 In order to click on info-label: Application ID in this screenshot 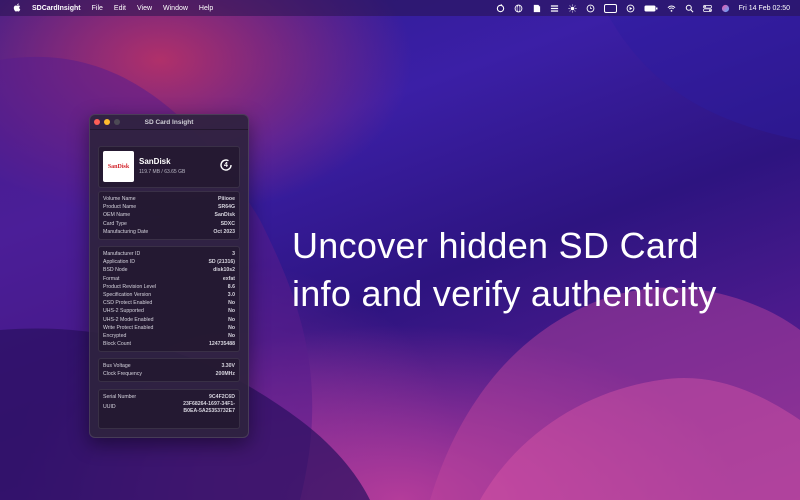, I will do `click(119, 262)`.